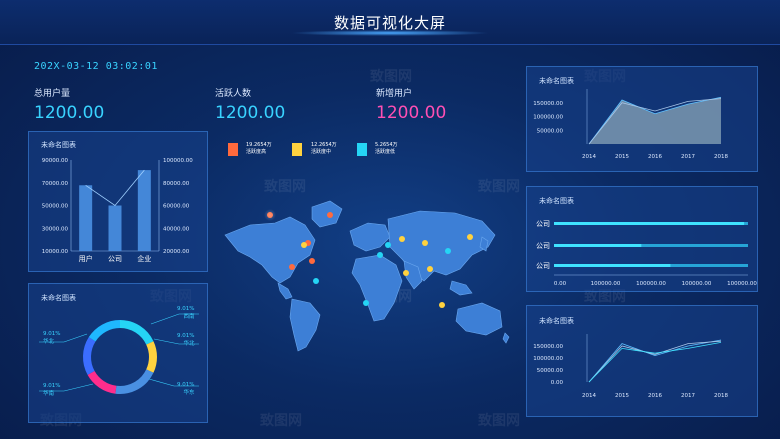  Describe the element at coordinates (297, 149) in the screenshot. I see `legend-swatch-mid` at that location.